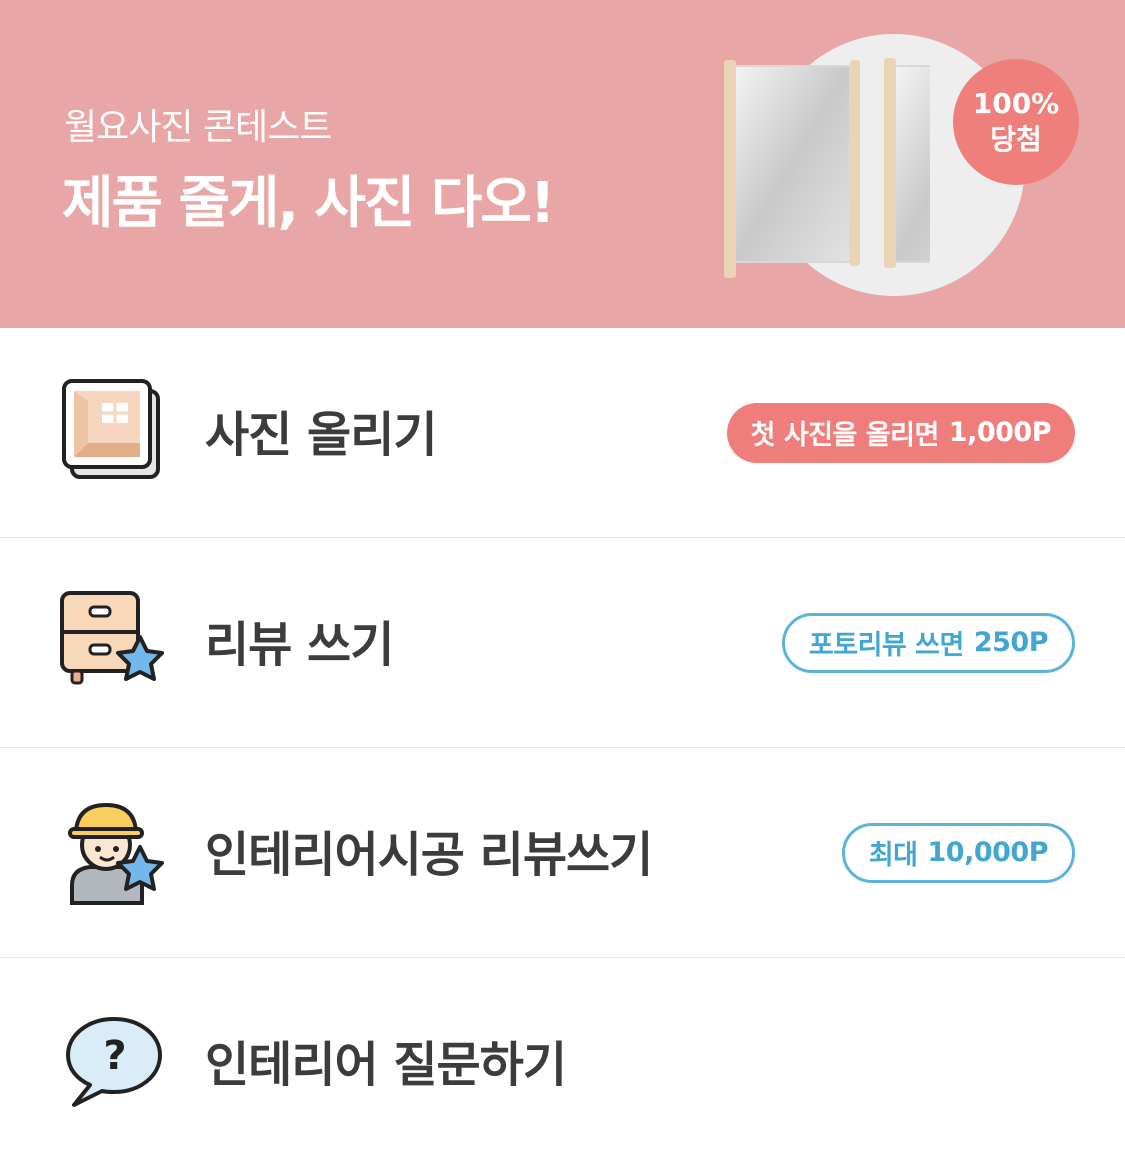 The width and height of the screenshot is (1125, 1168). Describe the element at coordinates (886, 645) in the screenshot. I see `reward-text: 포토리뷰 쓰면` at that location.